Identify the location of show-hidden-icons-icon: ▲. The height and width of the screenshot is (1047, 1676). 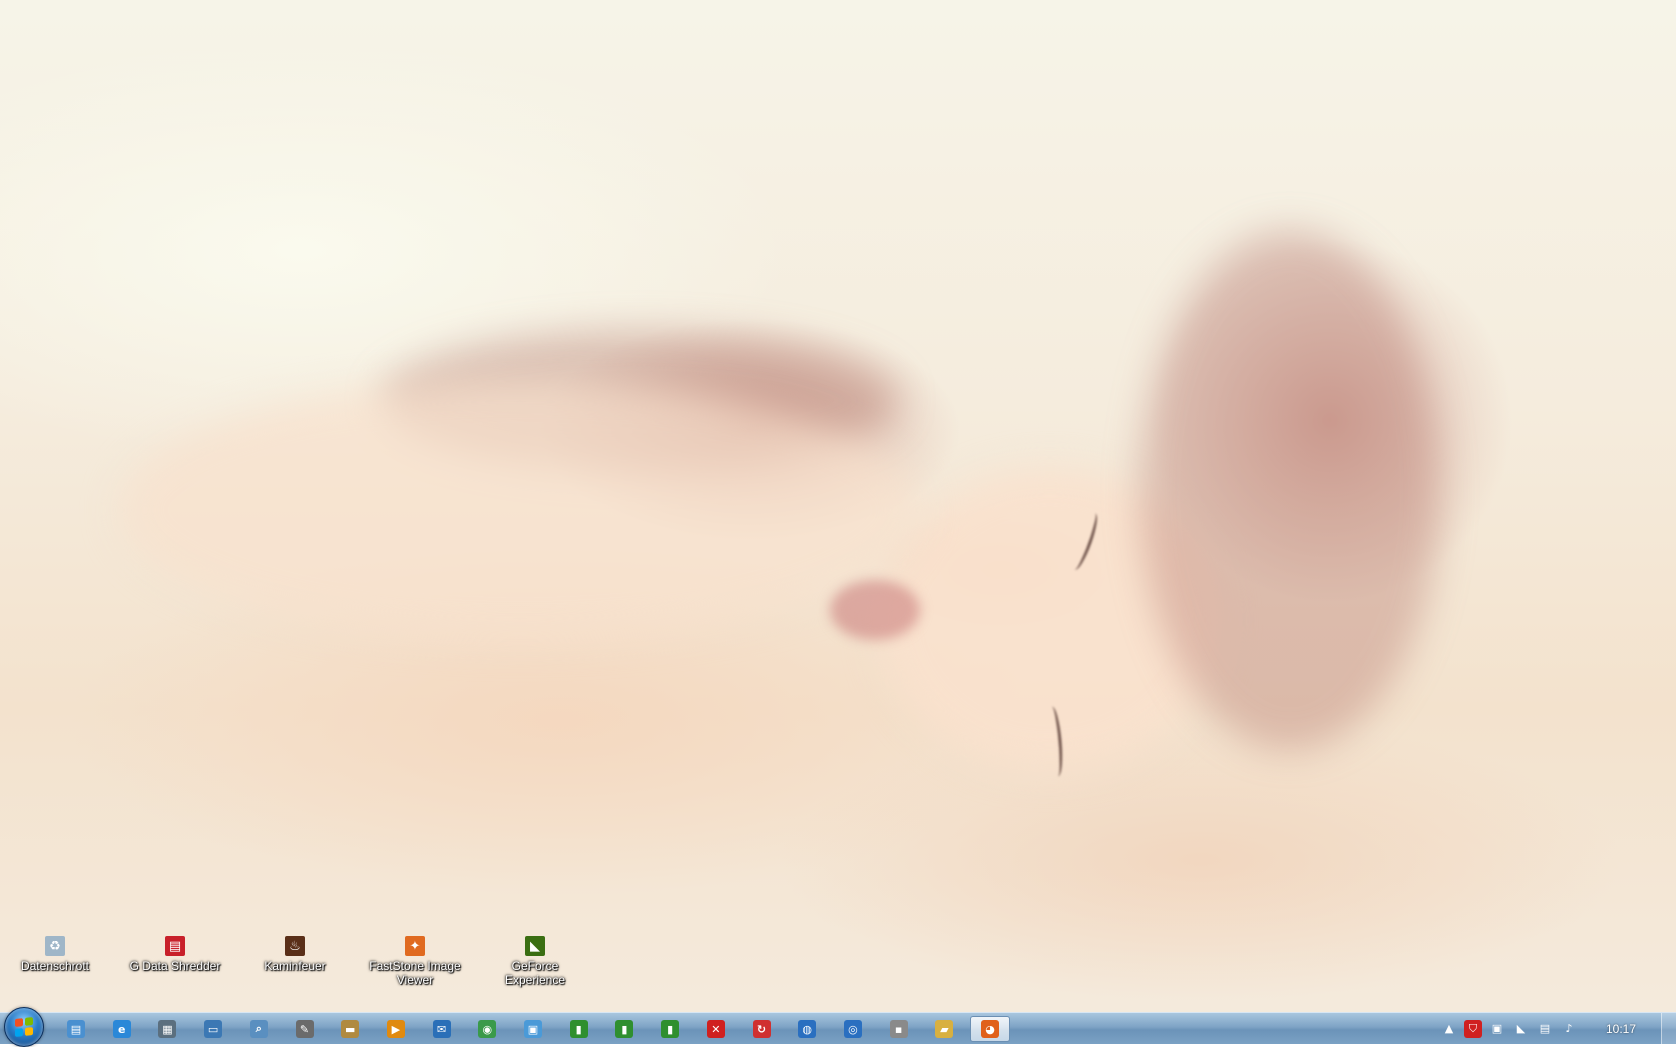
(1449, 1029).